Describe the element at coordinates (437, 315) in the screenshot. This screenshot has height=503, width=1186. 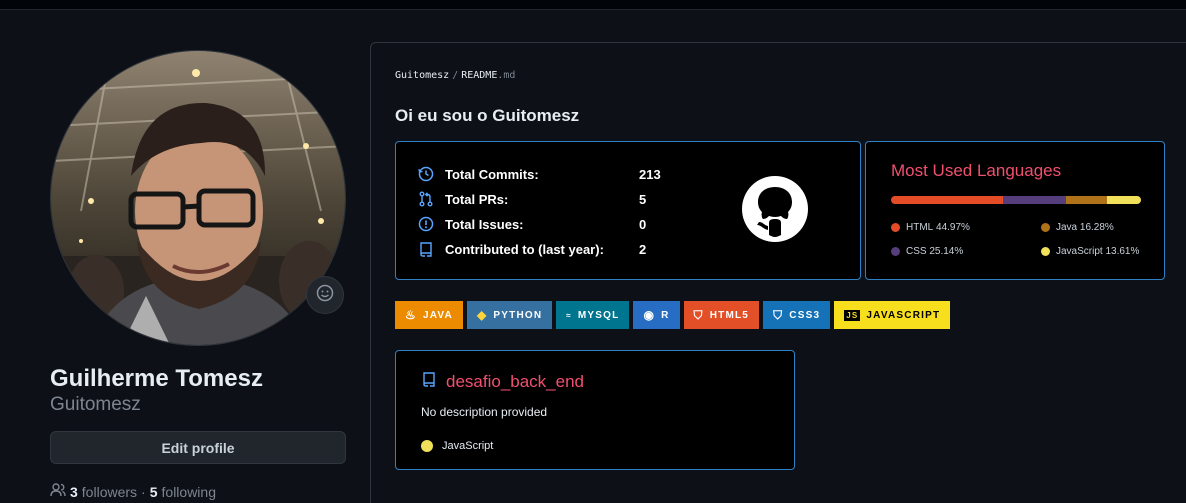
I see `badge-label: JAVA` at that location.